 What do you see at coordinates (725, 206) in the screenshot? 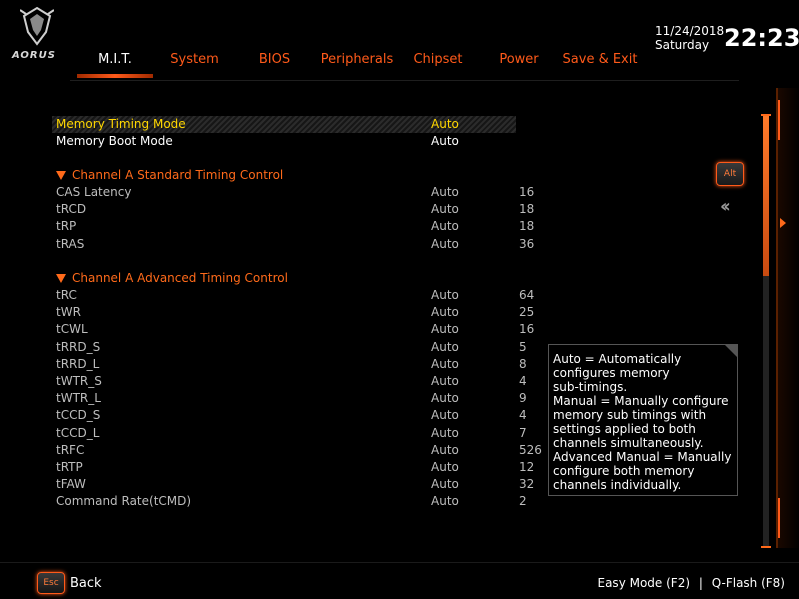
I see `double-chevron-left-icon: ‹‹` at bounding box center [725, 206].